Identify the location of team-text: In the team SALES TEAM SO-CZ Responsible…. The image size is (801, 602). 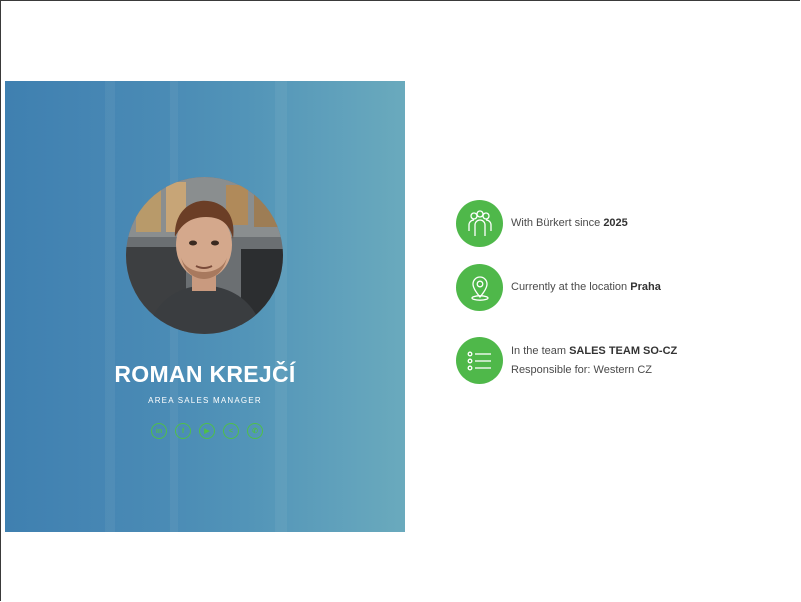
(594, 361).